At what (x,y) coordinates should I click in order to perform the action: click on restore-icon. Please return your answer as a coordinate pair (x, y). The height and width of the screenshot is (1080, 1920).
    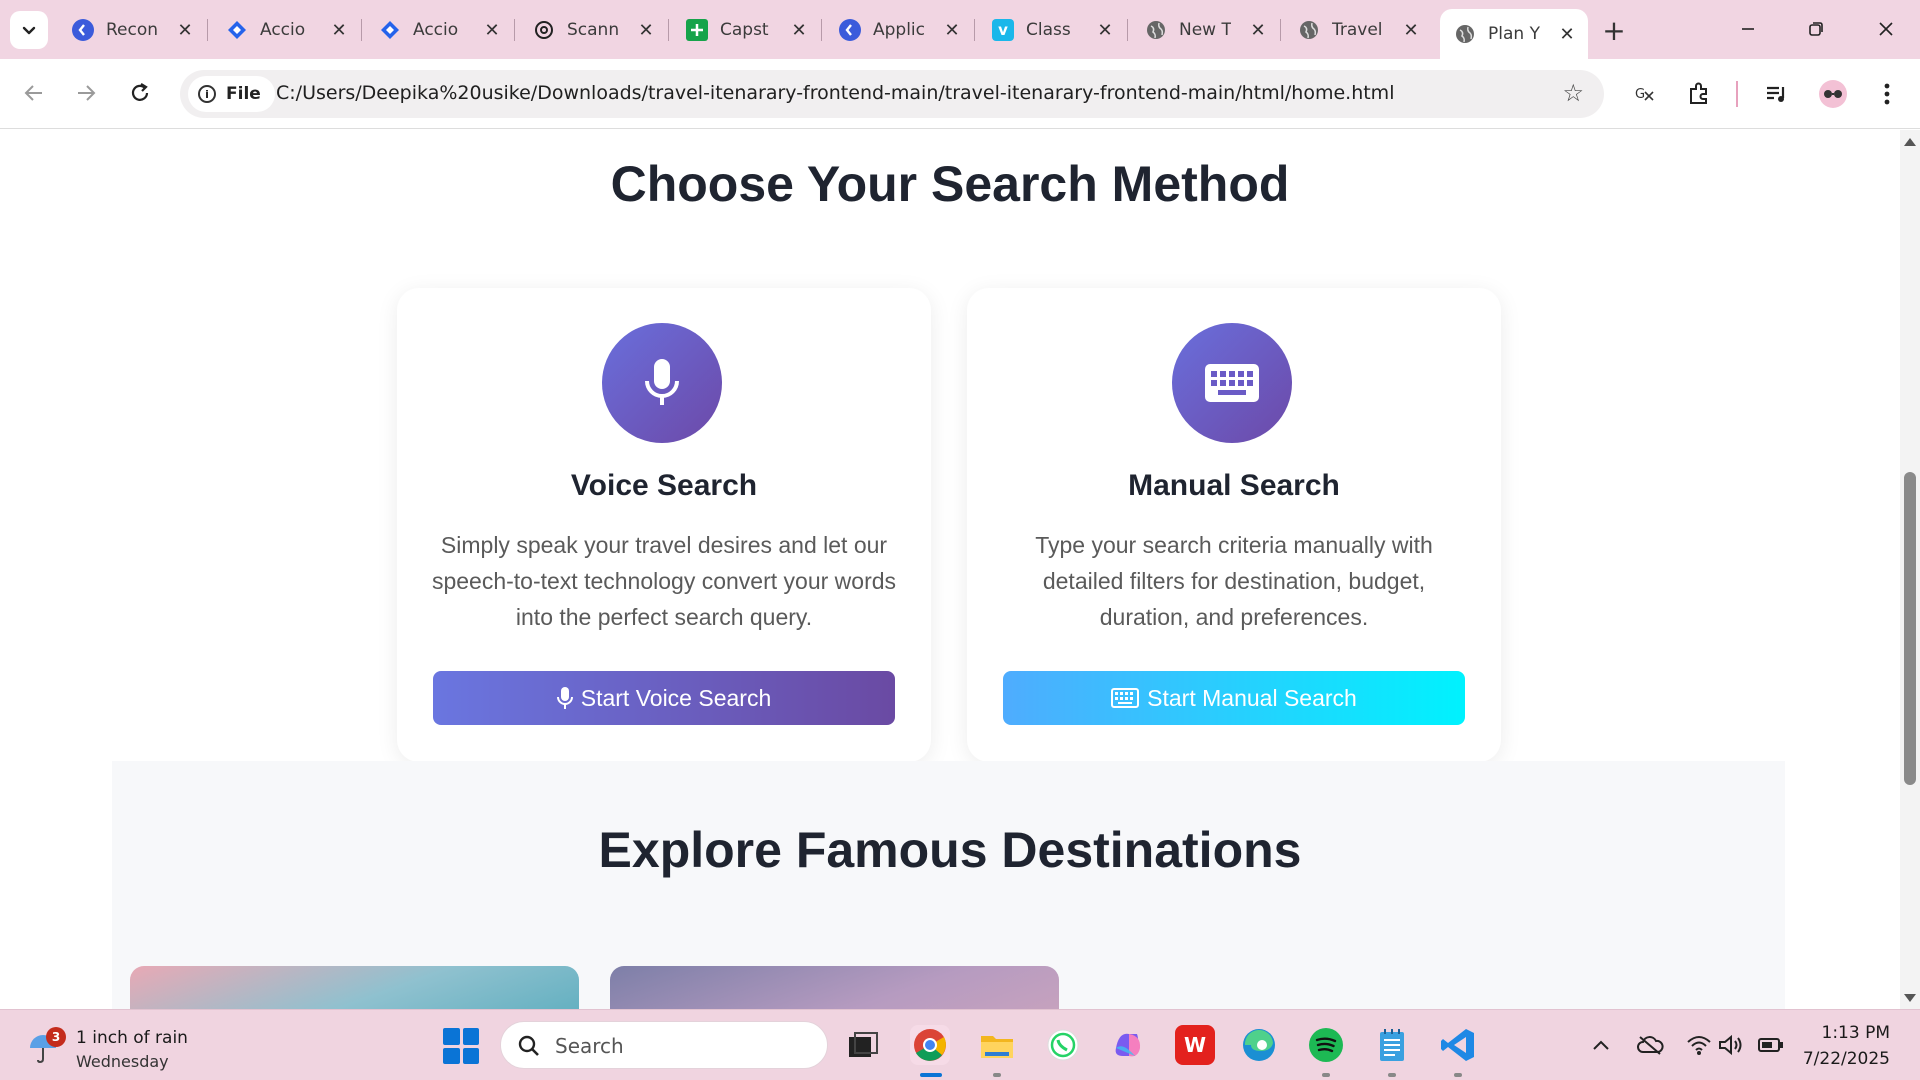
    Looking at the image, I should click on (1816, 29).